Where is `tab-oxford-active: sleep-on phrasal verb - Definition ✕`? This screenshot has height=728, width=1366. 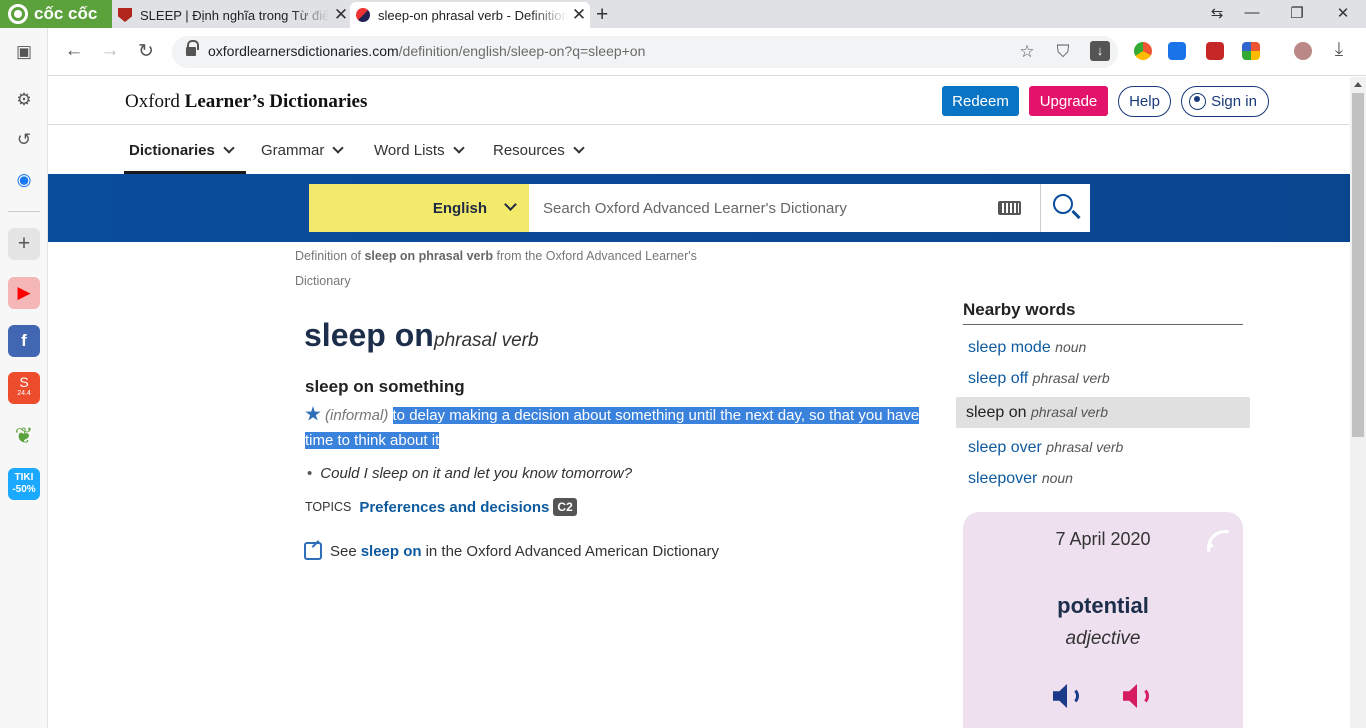 tab-oxford-active: sleep-on phrasal verb - Definition ✕ is located at coordinates (470, 15).